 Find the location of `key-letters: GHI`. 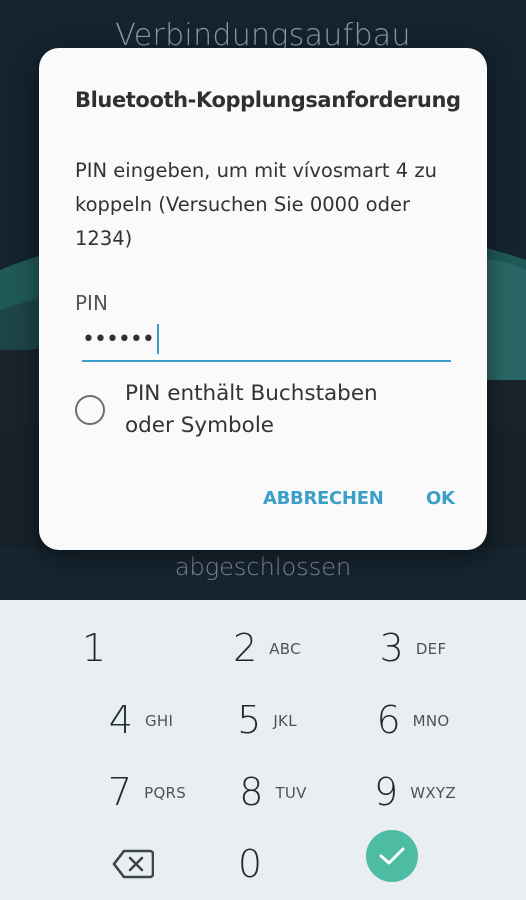

key-letters: GHI is located at coordinates (159, 721).